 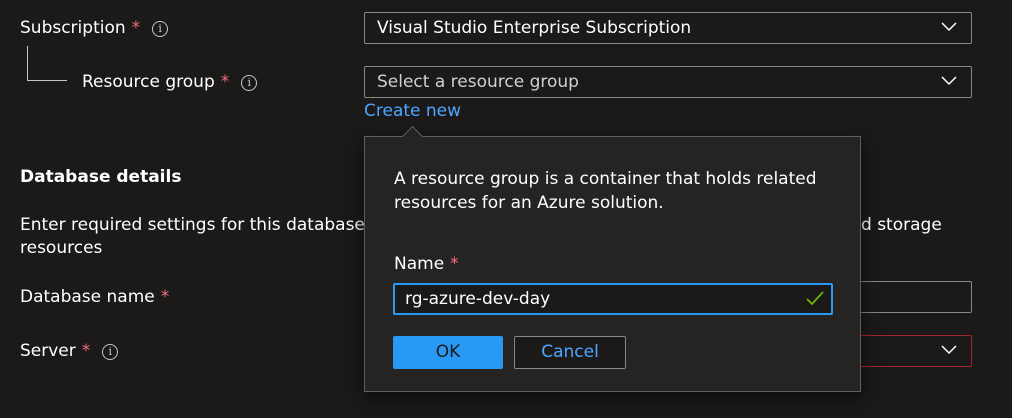 What do you see at coordinates (419, 264) in the screenshot?
I see `name-label: Name` at bounding box center [419, 264].